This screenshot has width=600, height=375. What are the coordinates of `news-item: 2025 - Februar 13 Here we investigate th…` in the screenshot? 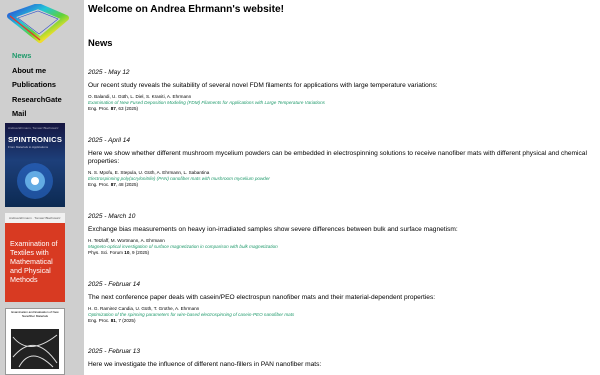 It's located at (341, 358).